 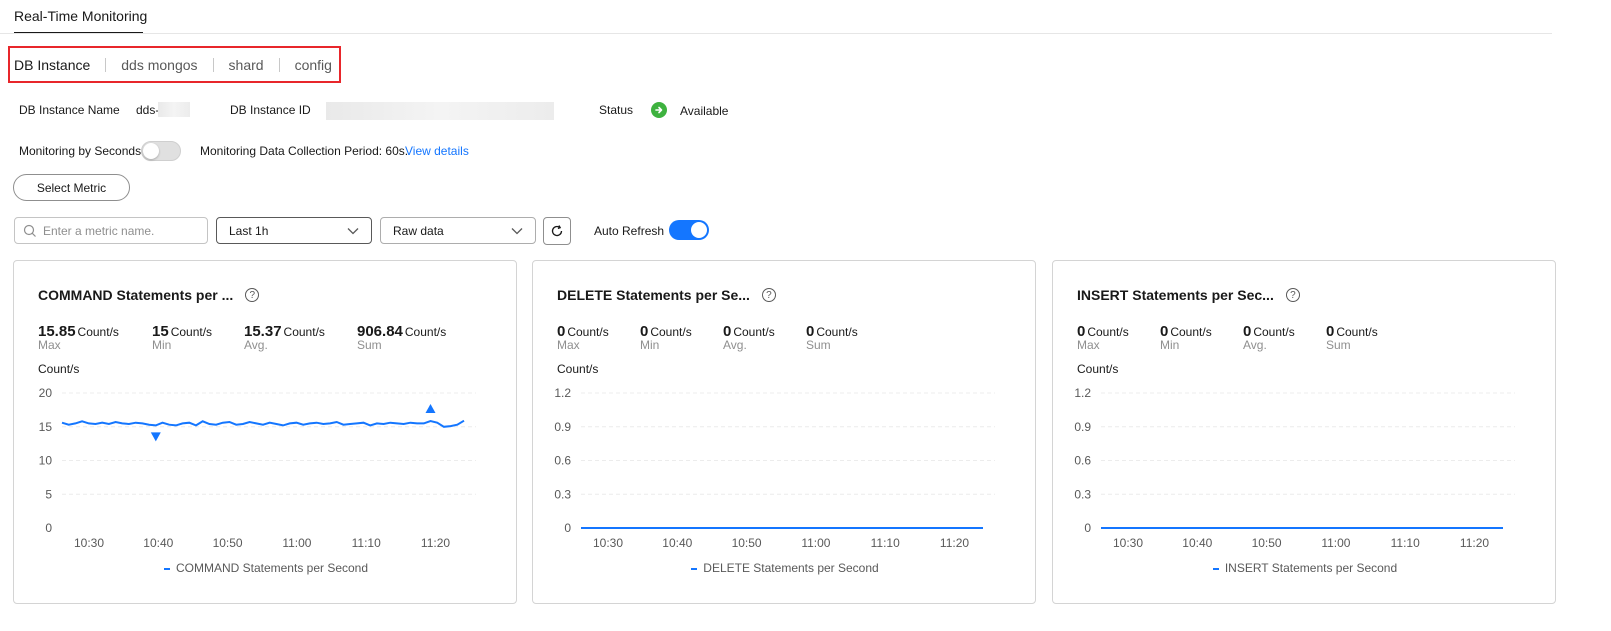 What do you see at coordinates (266, 568) in the screenshot?
I see `chart-legend: COMMAND Statements per Second` at bounding box center [266, 568].